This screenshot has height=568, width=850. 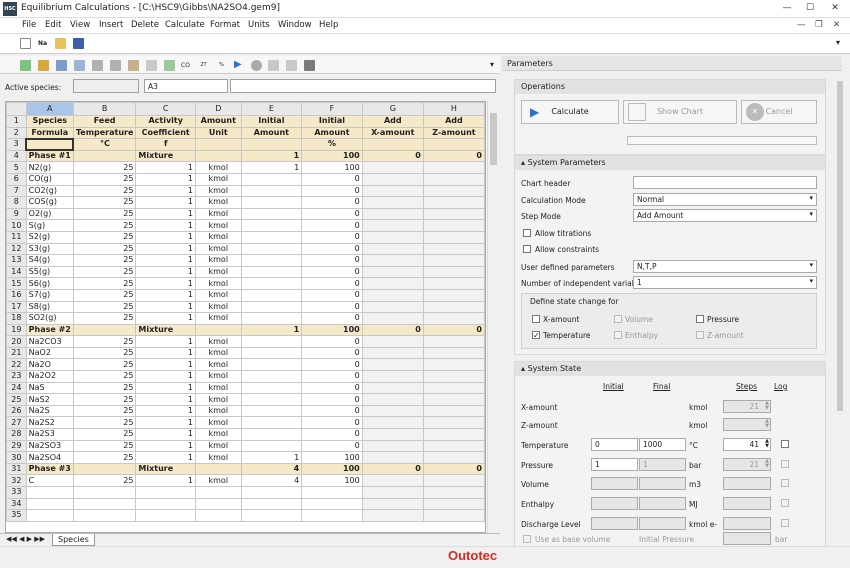 I want to click on sheet-tab-species: Species, so click(x=73, y=540).